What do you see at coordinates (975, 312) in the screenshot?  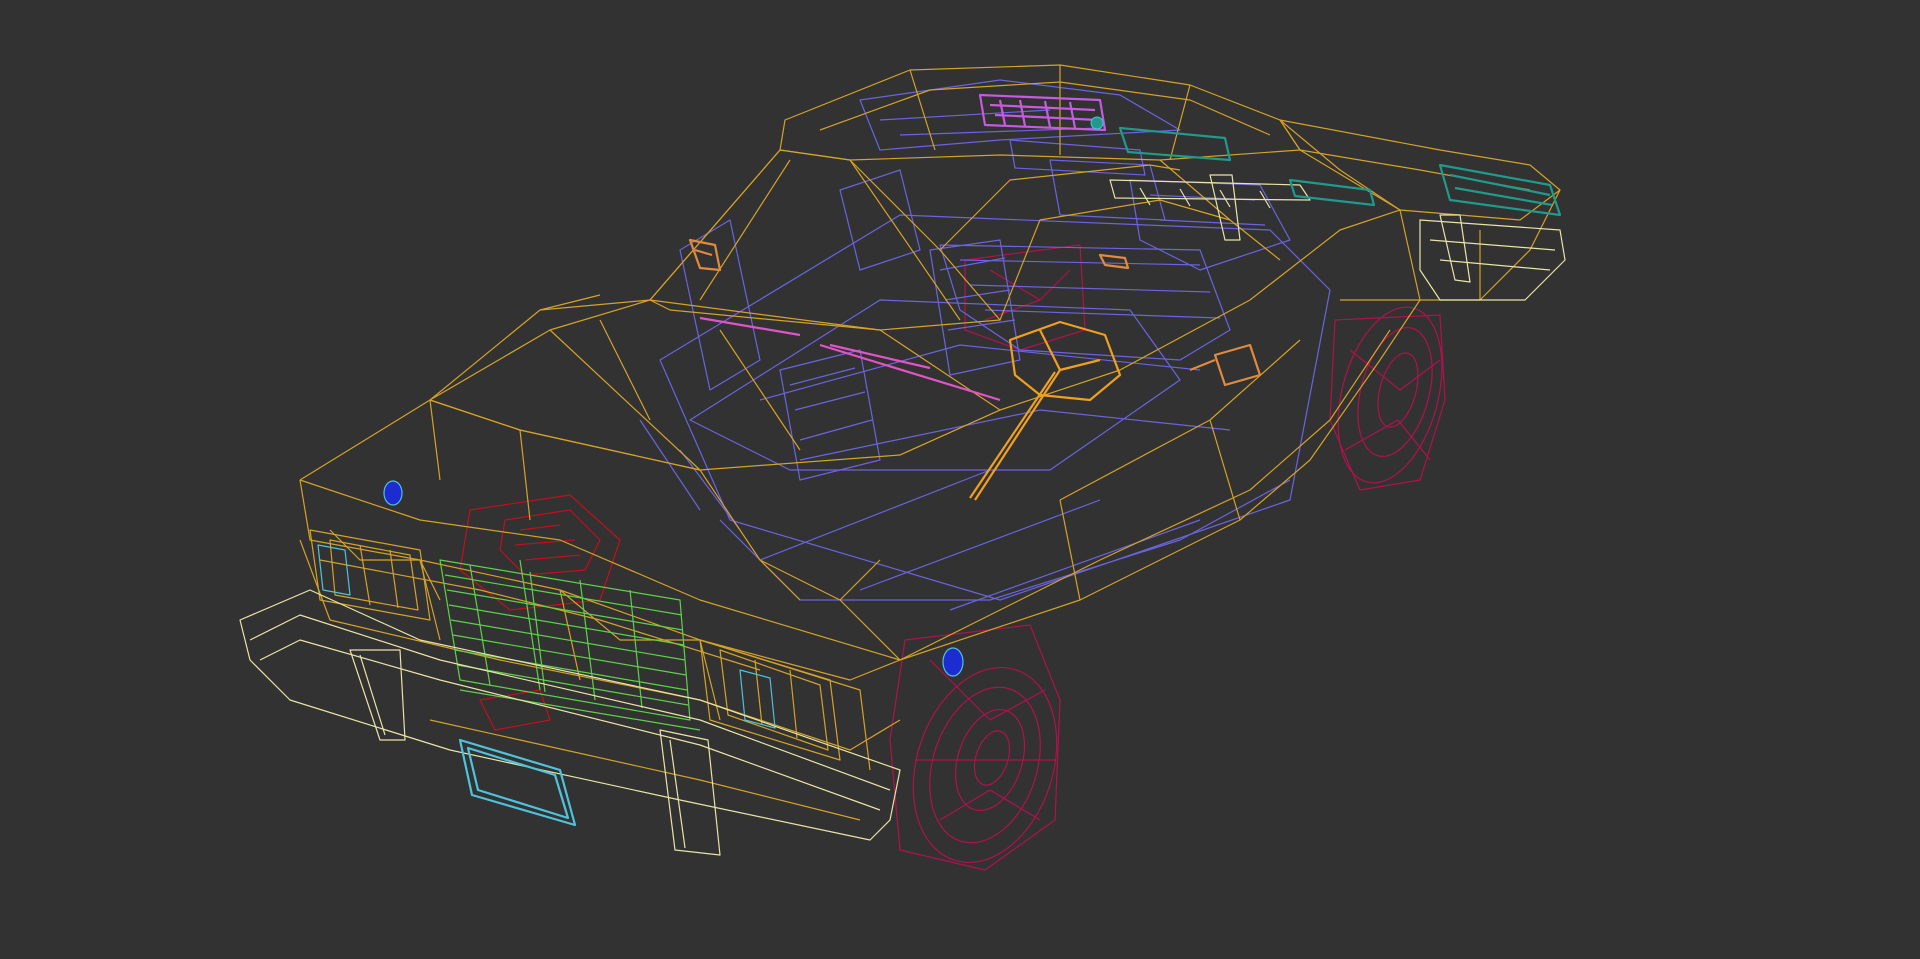 I see `side-mirrors` at bounding box center [975, 312].